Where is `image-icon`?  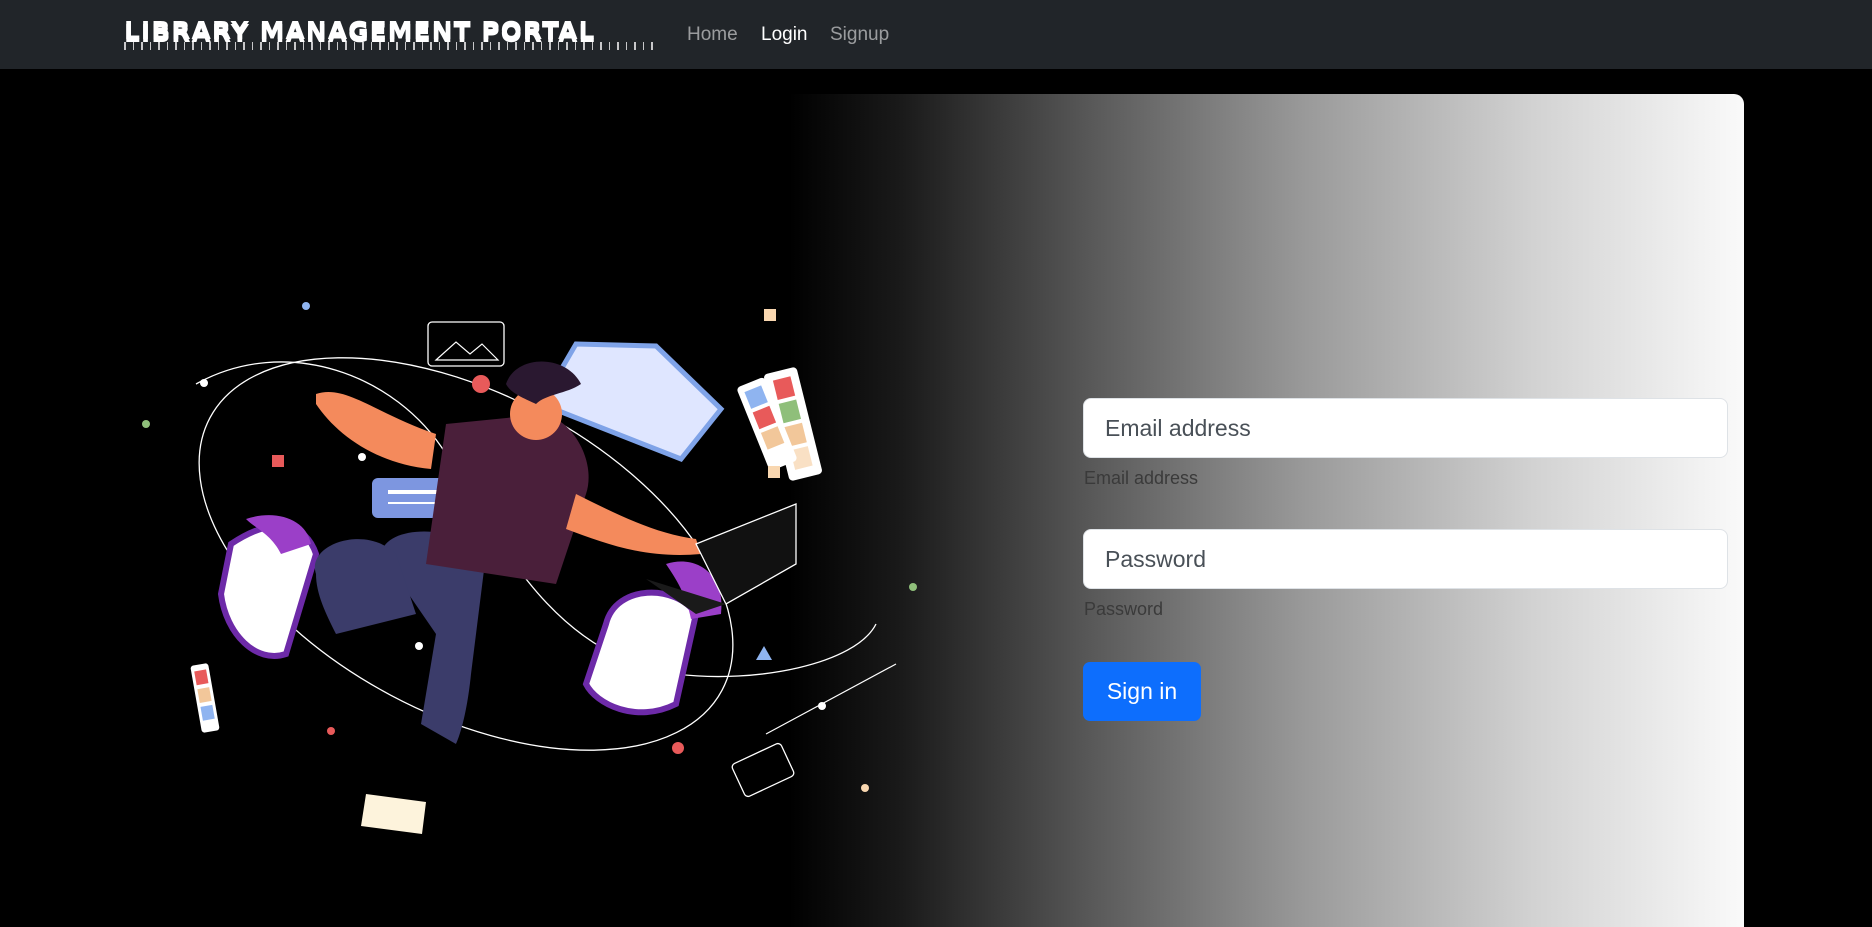 image-icon is located at coordinates (466, 344).